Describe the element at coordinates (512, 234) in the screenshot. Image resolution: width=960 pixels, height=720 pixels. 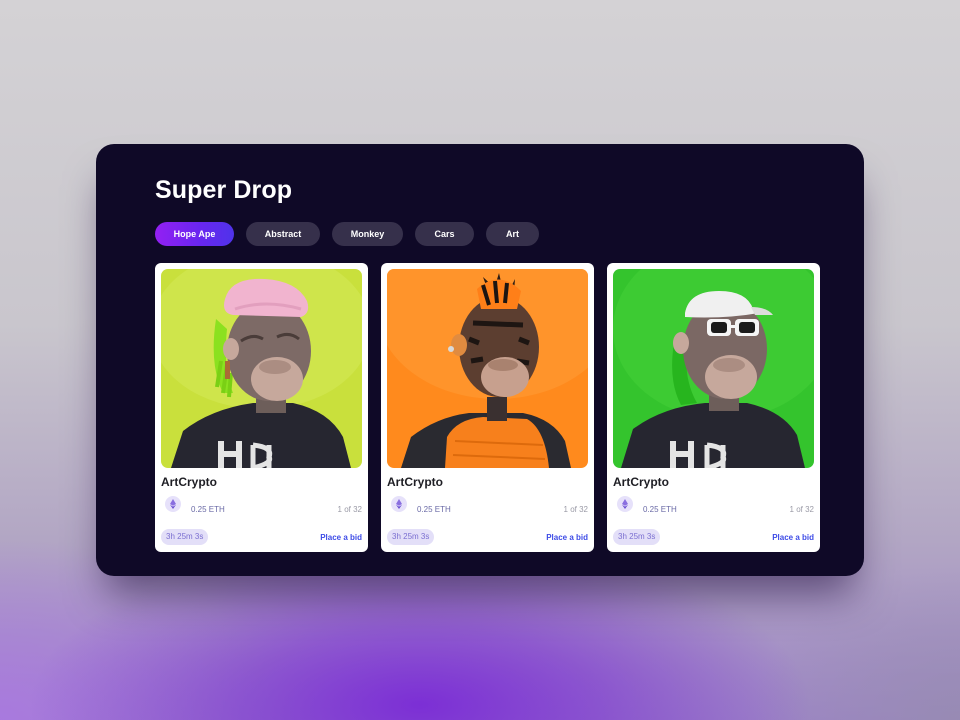
I see `filter-chip-art: Art` at that location.